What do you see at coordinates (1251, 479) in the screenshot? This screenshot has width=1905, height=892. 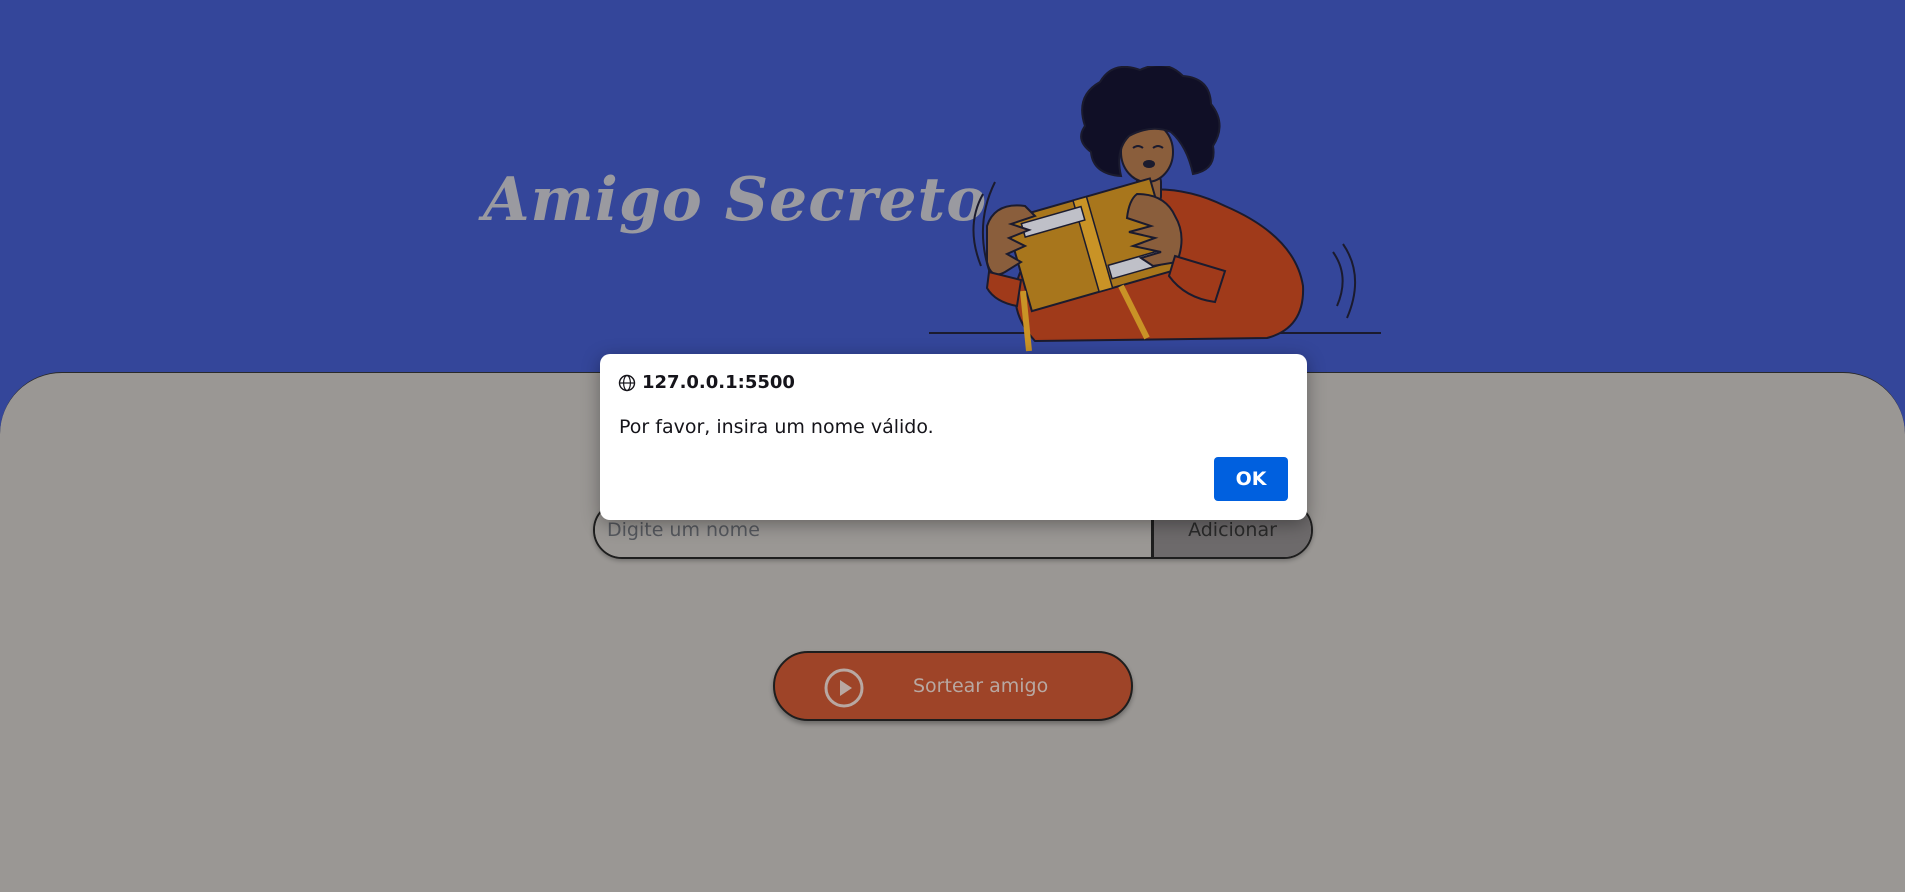 I see `ok-button: OK` at bounding box center [1251, 479].